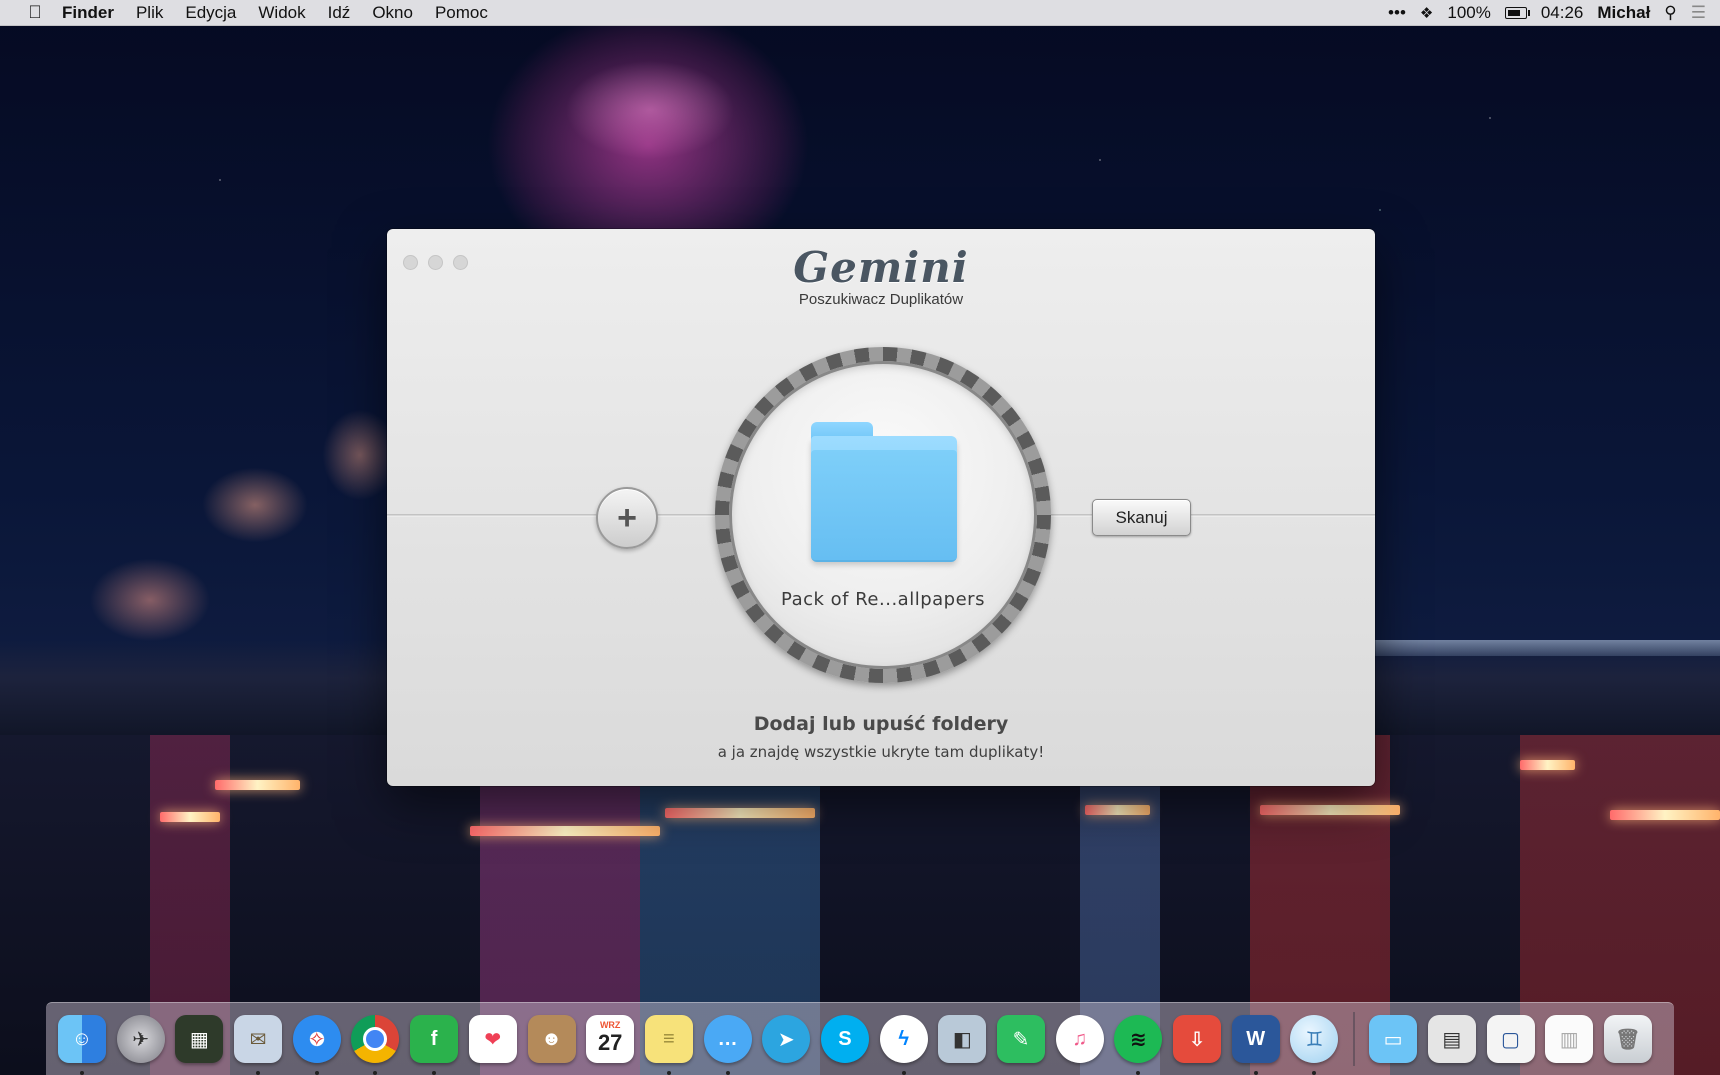 The image size is (1720, 1075). What do you see at coordinates (492, 1039) in the screenshot?
I see `pocket-icon: ❤` at bounding box center [492, 1039].